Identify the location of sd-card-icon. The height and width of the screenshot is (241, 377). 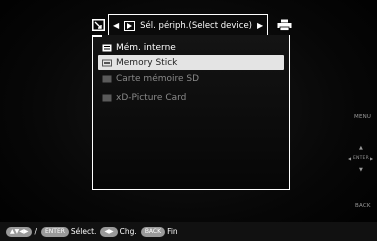
(107, 78).